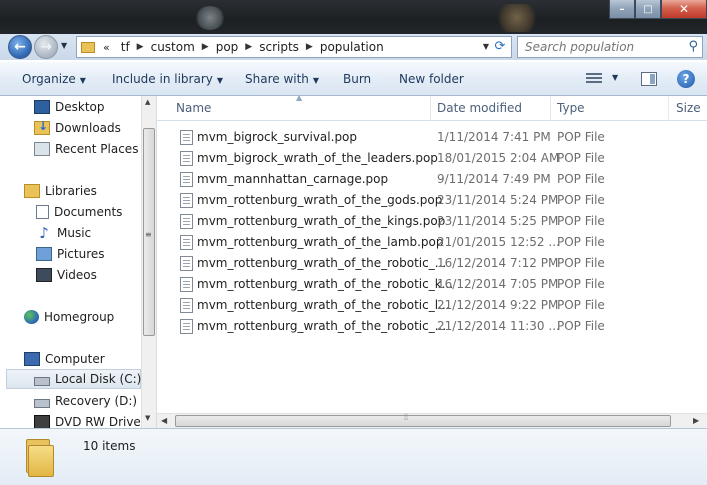 This screenshot has width=707, height=485. I want to click on documents-icon, so click(42, 212).